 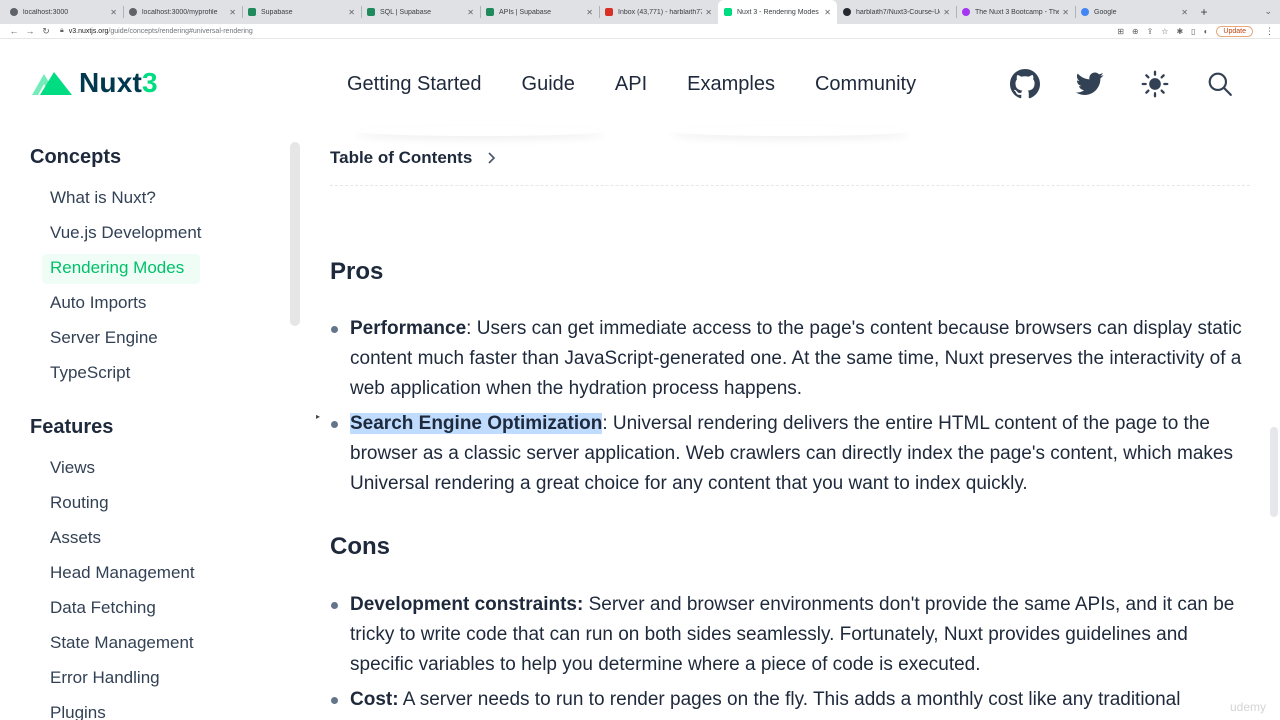 What do you see at coordinates (103, 608) in the screenshot?
I see `sidebar-item-data-fetching: Data Fetching` at bounding box center [103, 608].